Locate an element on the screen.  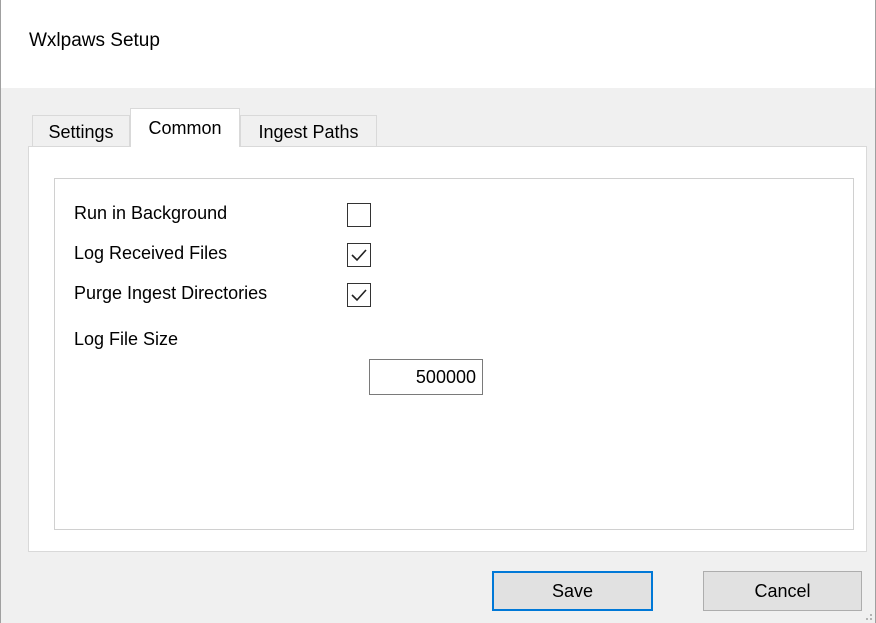
run-in-background-label: Run in Background is located at coordinates (151, 213).